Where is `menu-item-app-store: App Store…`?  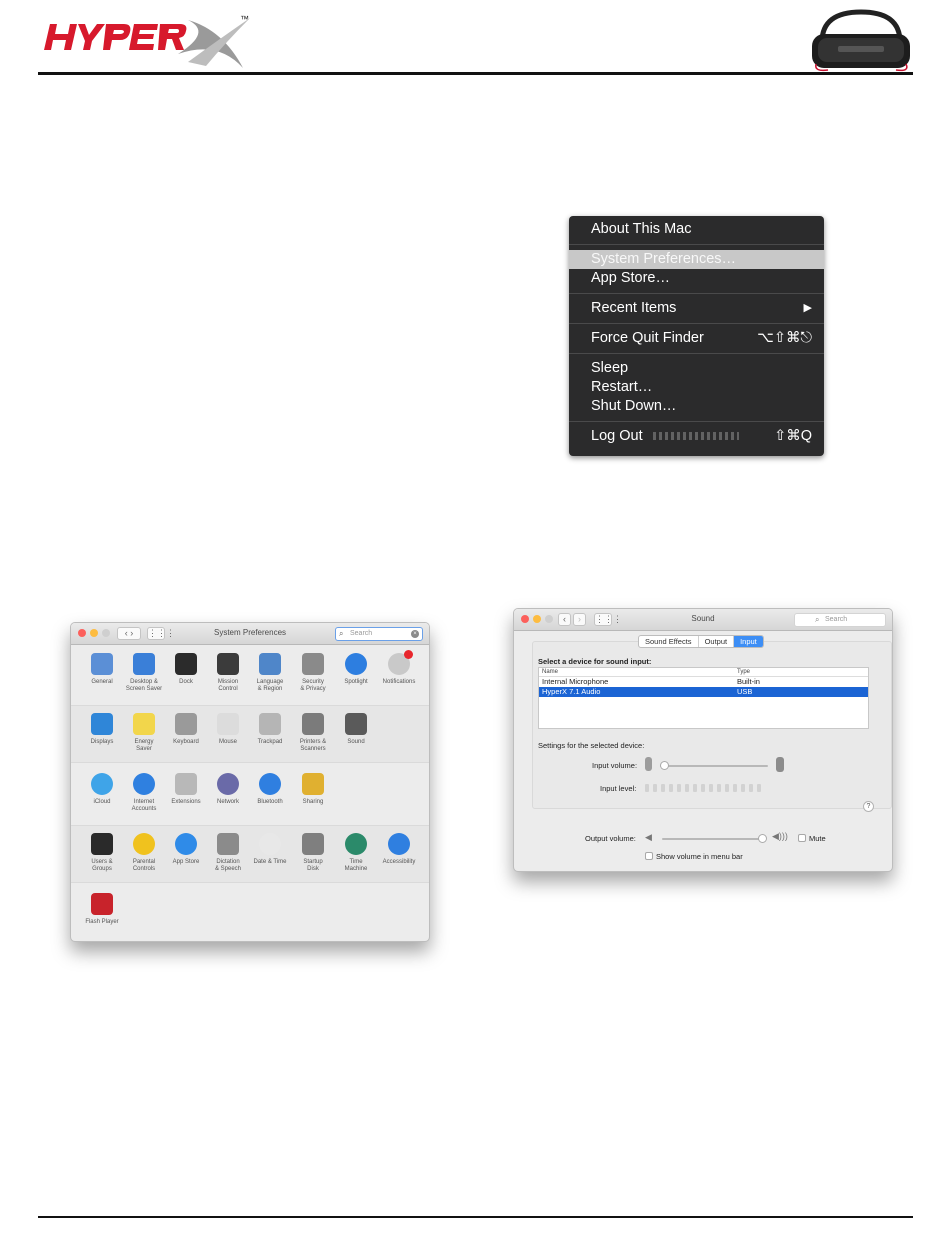
menu-item-app-store: App Store… is located at coordinates (696, 278).